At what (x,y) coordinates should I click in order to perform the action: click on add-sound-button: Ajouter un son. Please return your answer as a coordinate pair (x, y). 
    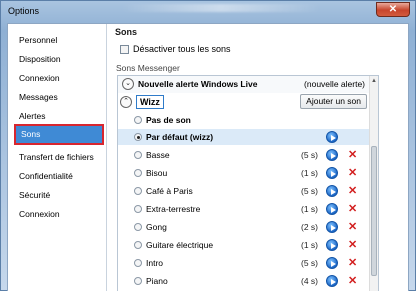
    Looking at the image, I should click on (333, 101).